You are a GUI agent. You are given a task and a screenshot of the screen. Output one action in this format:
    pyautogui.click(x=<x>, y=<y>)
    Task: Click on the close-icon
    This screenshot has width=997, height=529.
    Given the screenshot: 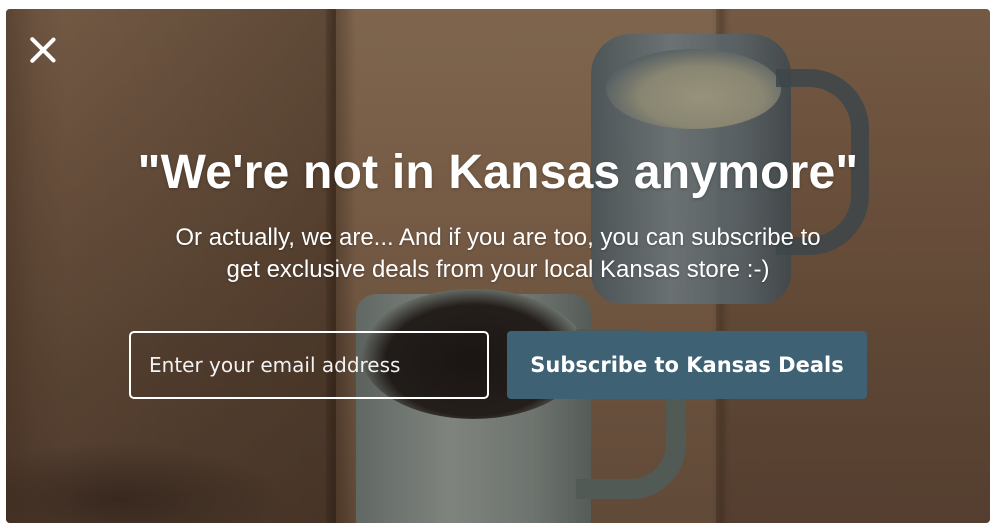 What is the action you would take?
    pyautogui.click(x=43, y=50)
    